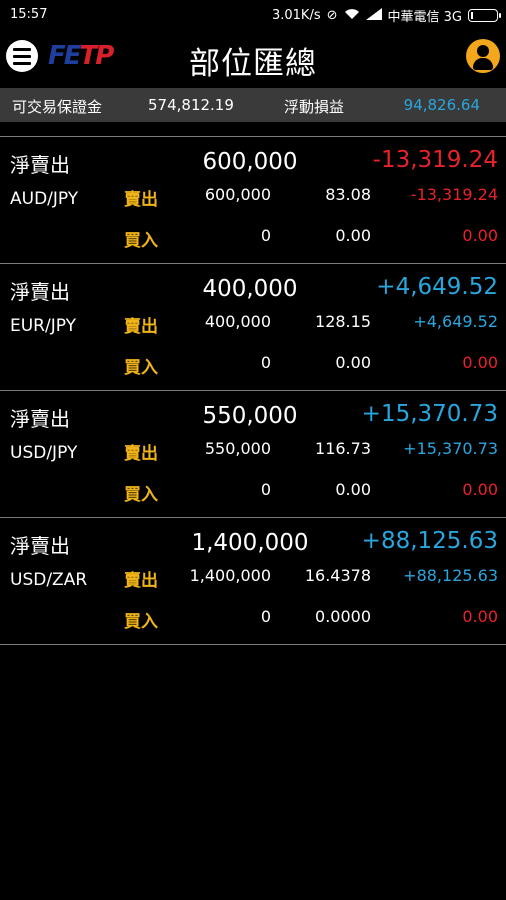 This screenshot has height=900, width=506. I want to click on user-profile-button, so click(483, 56).